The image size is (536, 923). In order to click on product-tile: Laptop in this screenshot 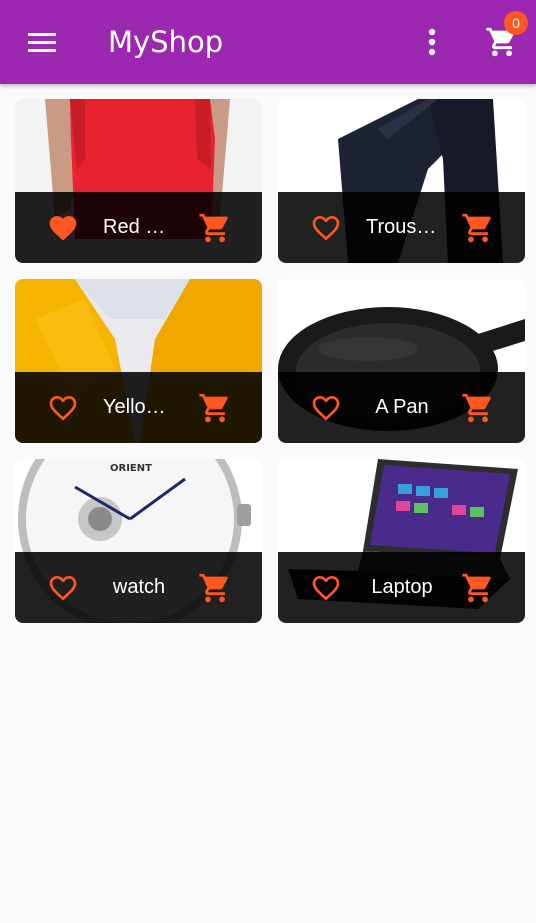, I will do `click(401, 541)`.